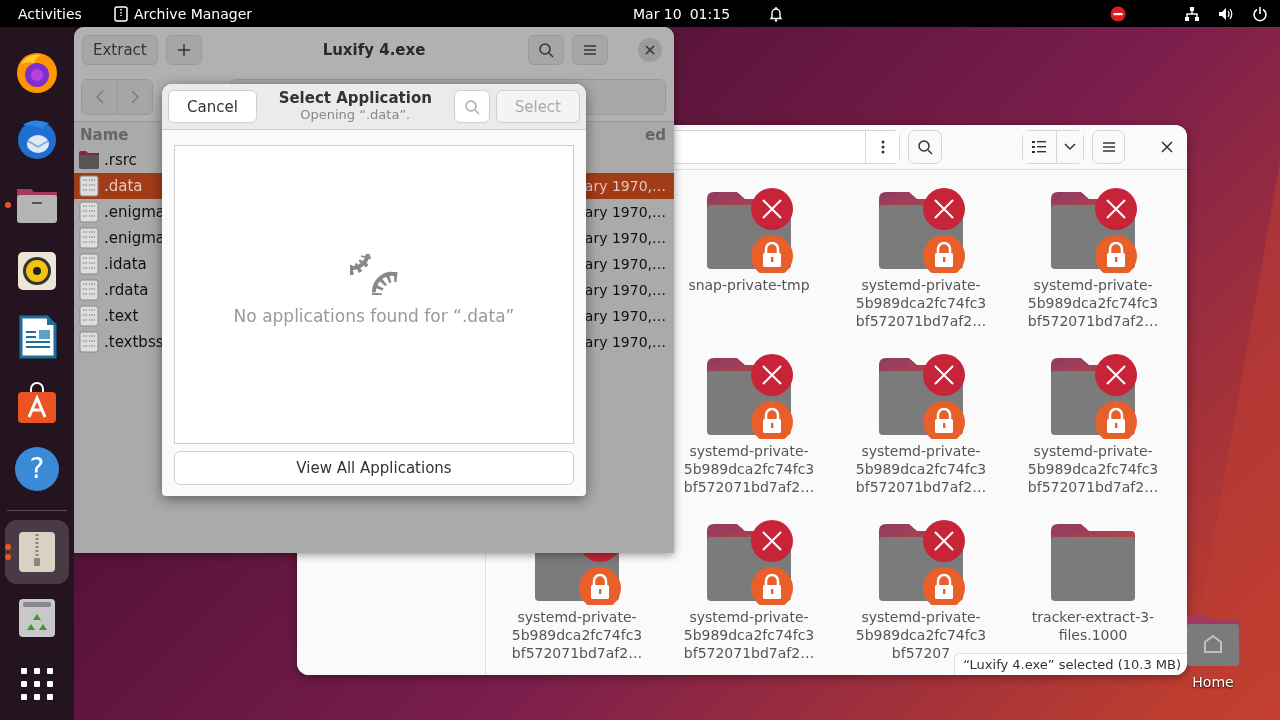 This screenshot has width=1280, height=720. Describe the element at coordinates (120, 160) in the screenshot. I see `file-name: .rsrc` at that location.